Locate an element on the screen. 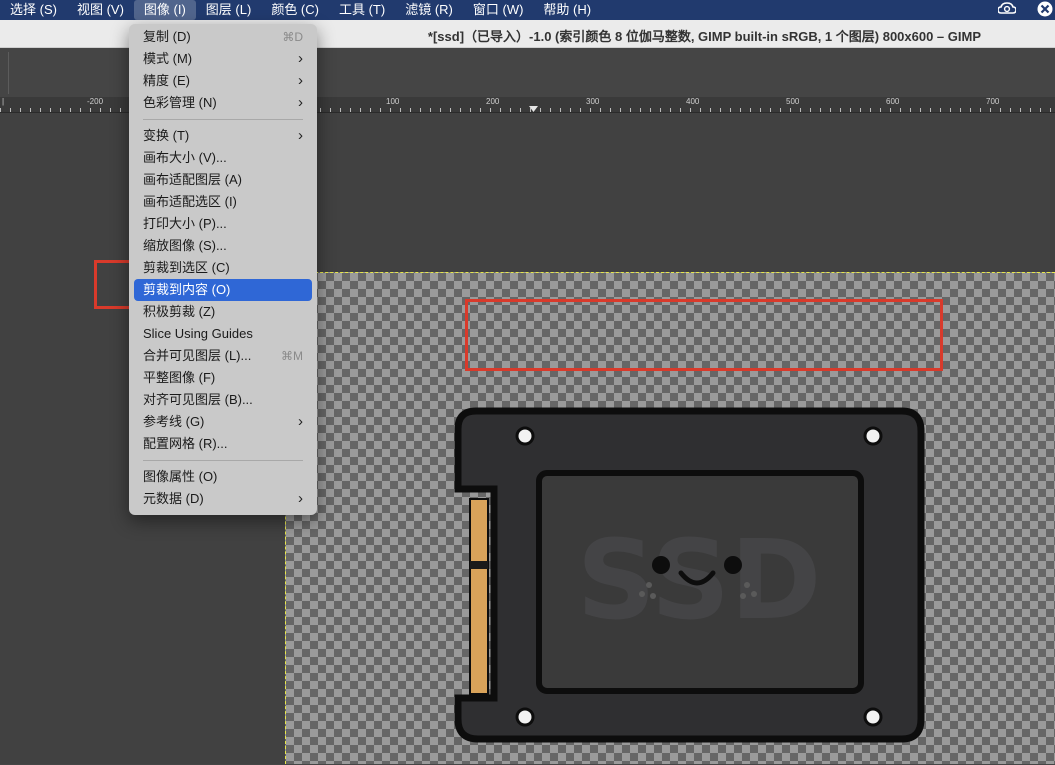 The width and height of the screenshot is (1055, 765). menu-layer: 图层 (L) is located at coordinates (229, 10).